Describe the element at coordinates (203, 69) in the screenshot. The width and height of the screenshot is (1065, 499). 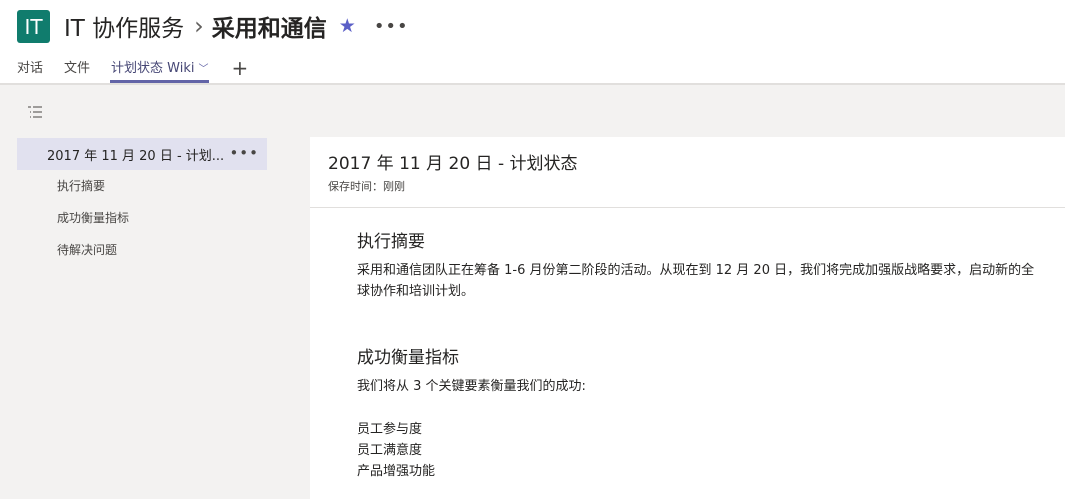
I see `chevron-down-icon: ﹀` at that location.